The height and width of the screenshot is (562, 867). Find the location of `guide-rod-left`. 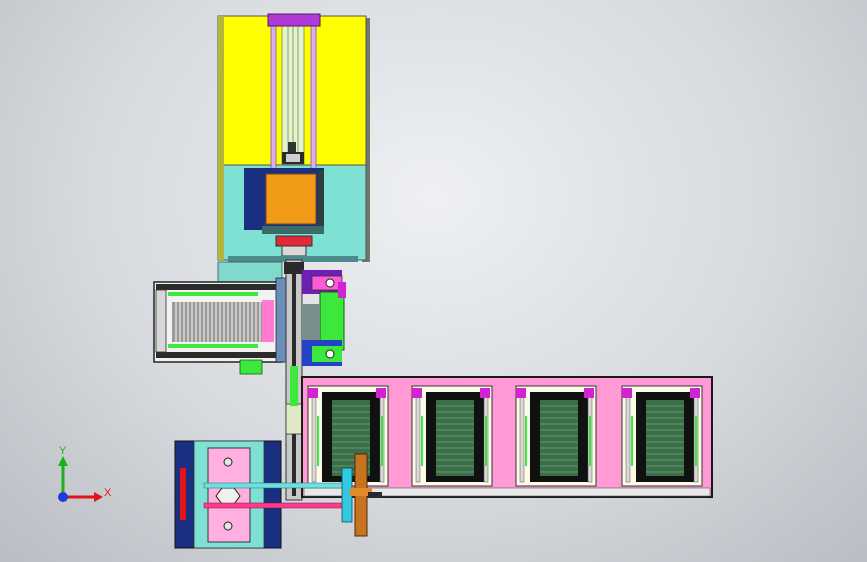

guide-rod-left is located at coordinates (273, 99).